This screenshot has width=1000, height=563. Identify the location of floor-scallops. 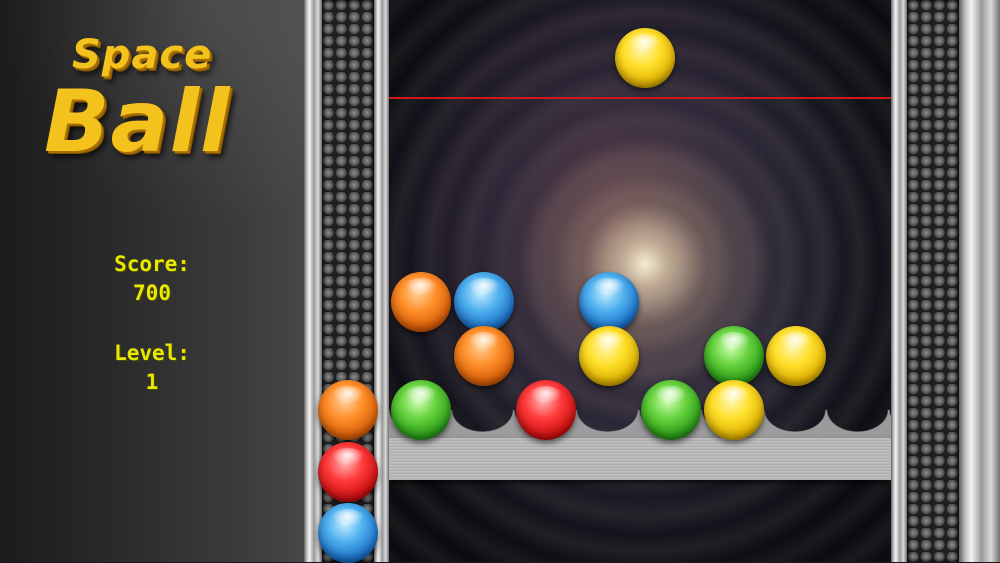
(640, 425).